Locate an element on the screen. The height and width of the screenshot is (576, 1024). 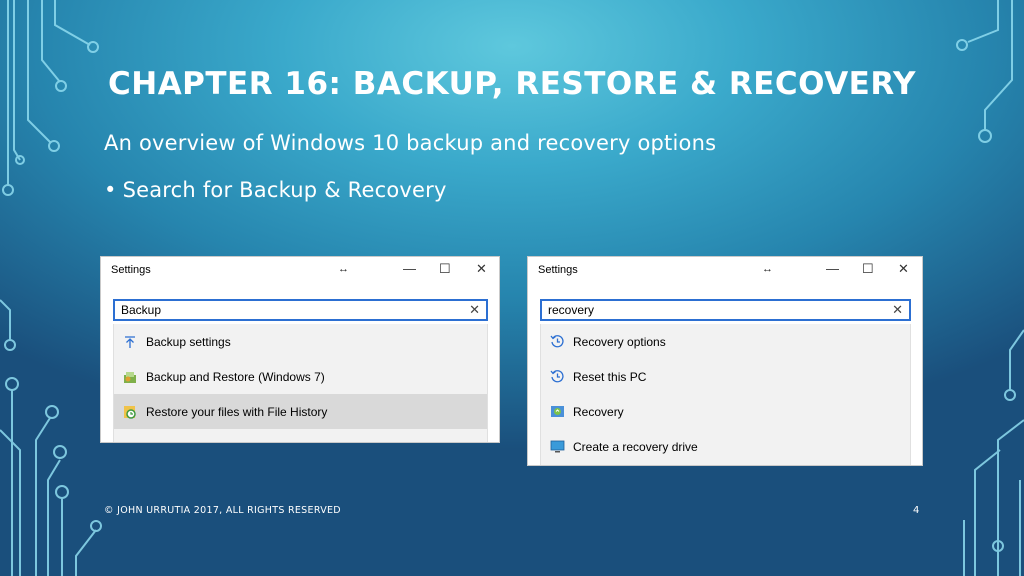
upload-arrow-icon is located at coordinates (130, 342).